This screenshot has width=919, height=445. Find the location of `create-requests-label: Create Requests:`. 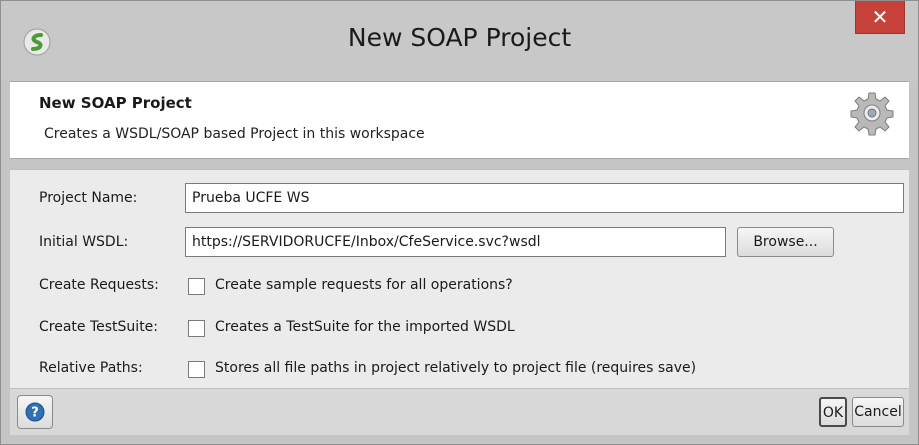

create-requests-label: Create Requests: is located at coordinates (99, 285).